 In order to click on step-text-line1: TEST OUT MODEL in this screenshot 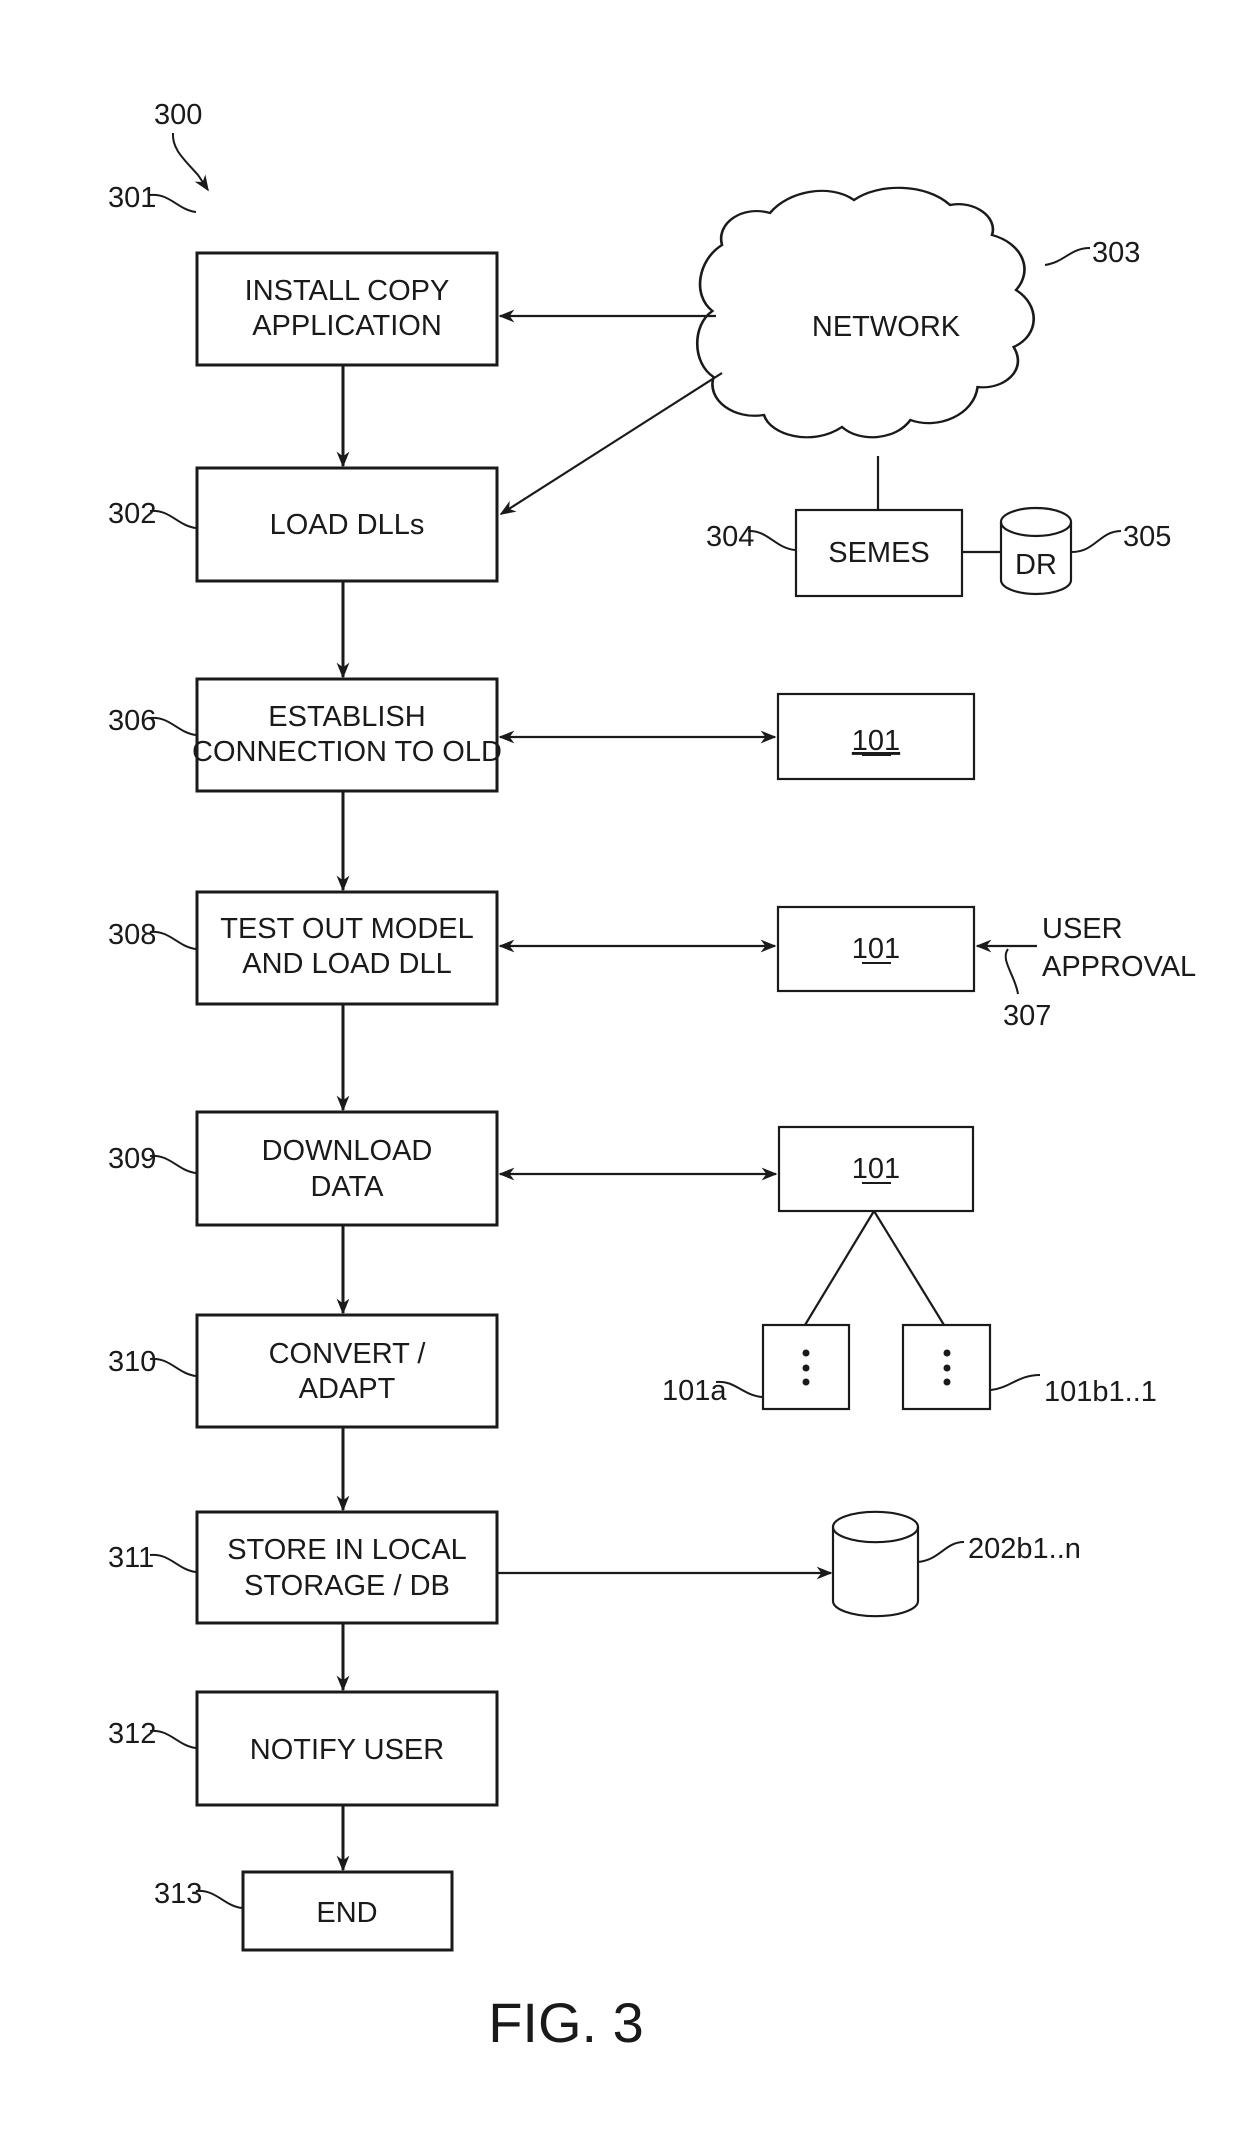, I will do `click(347, 929)`.